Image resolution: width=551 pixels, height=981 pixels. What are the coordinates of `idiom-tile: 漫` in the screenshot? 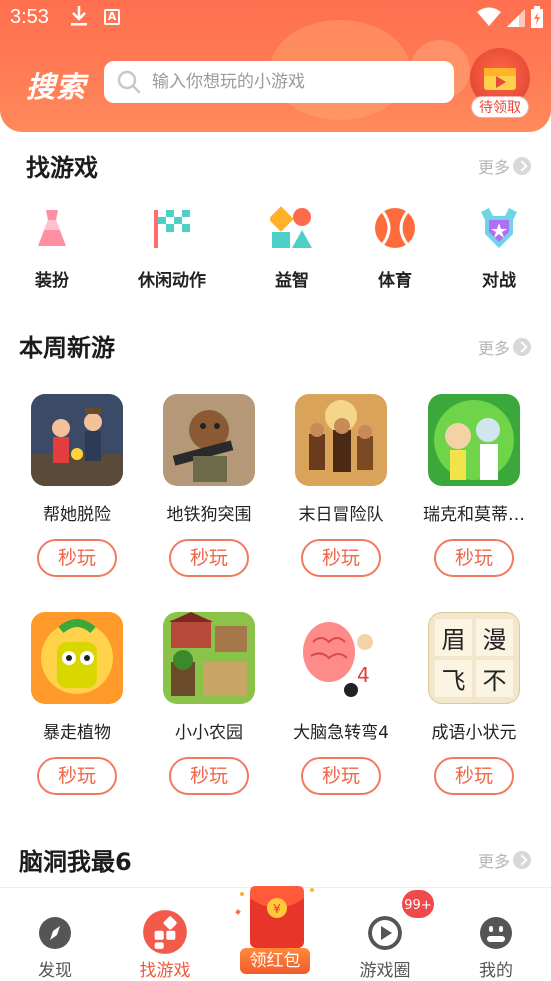 It's located at (494, 637).